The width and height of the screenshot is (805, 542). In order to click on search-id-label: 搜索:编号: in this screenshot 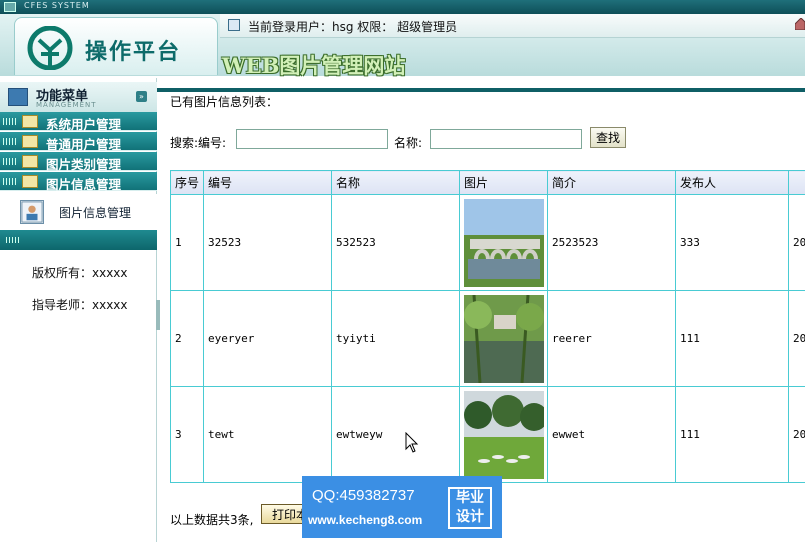, I will do `click(198, 143)`.